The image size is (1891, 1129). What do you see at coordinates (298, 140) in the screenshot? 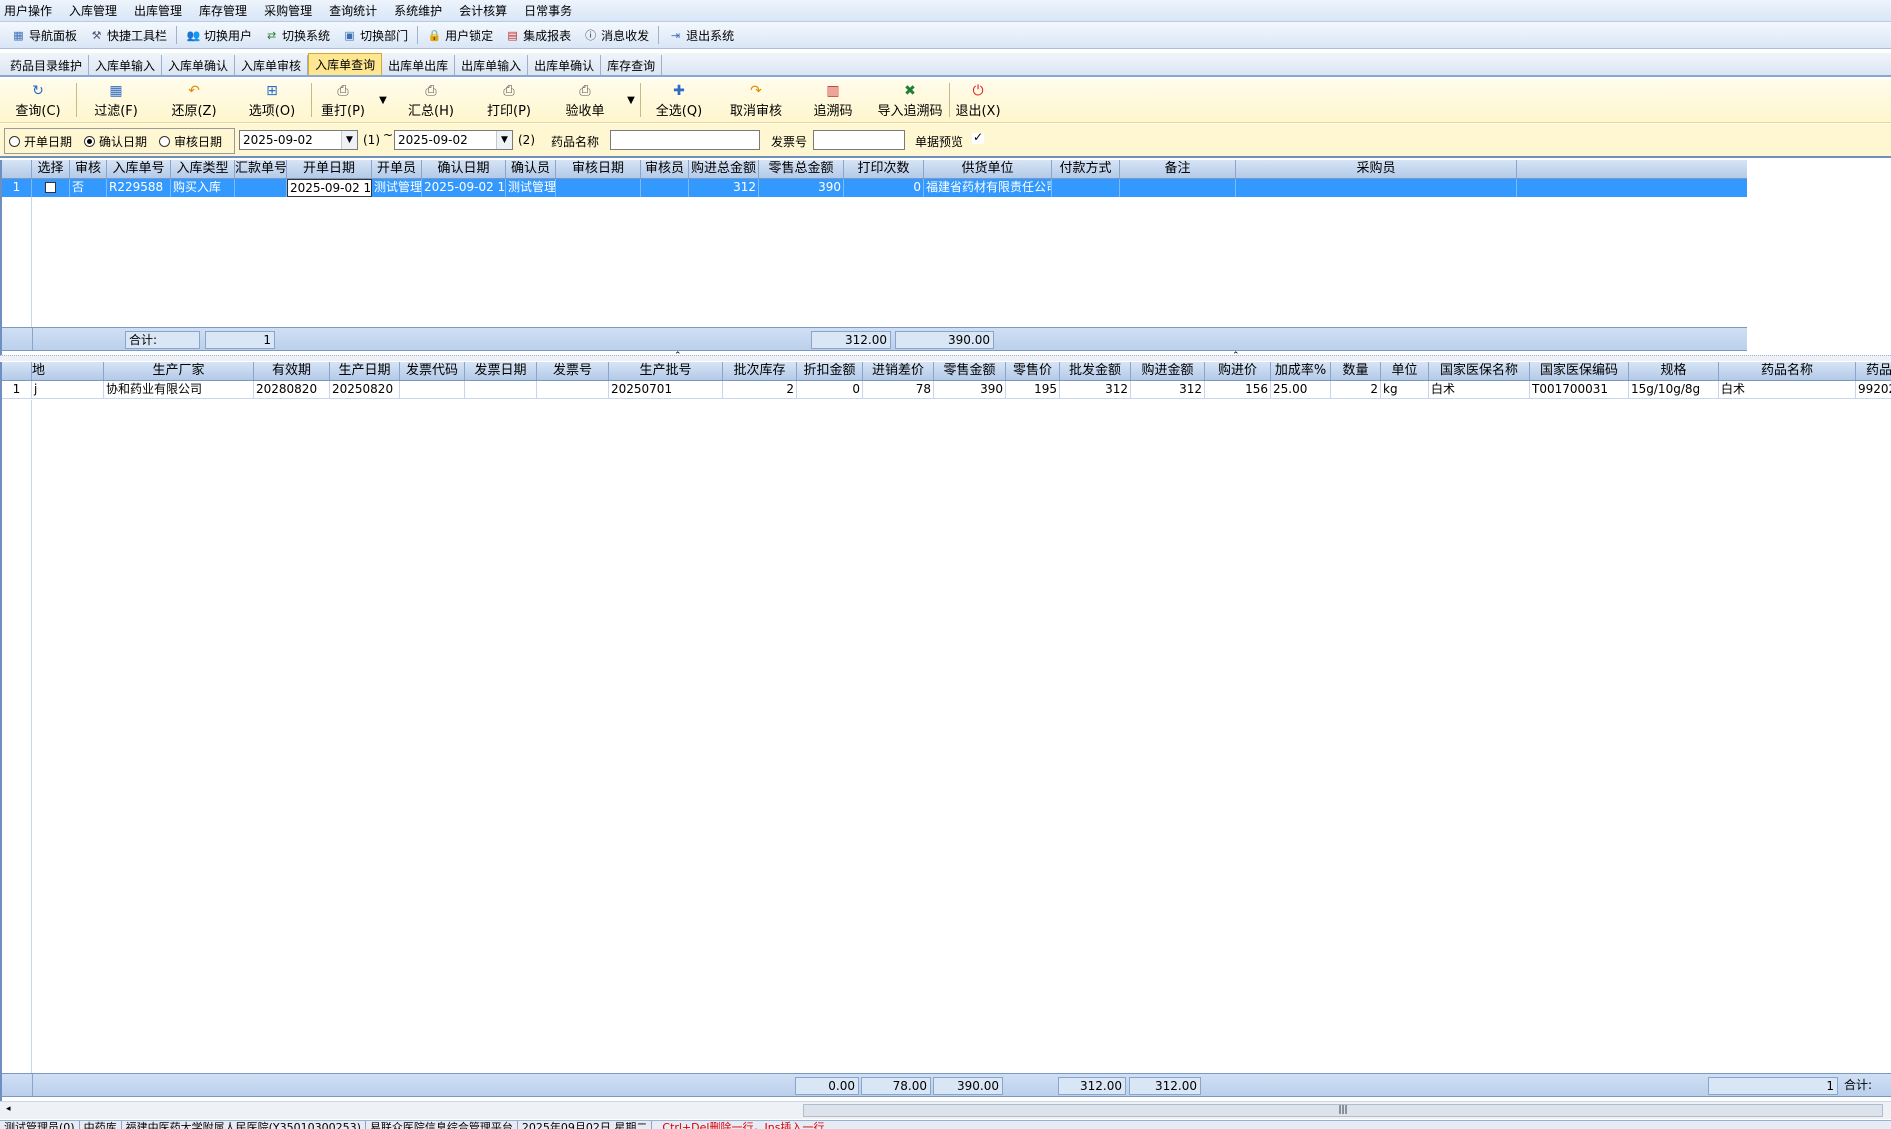
I see `start-date-picker: 2025-09-02 ▼` at bounding box center [298, 140].